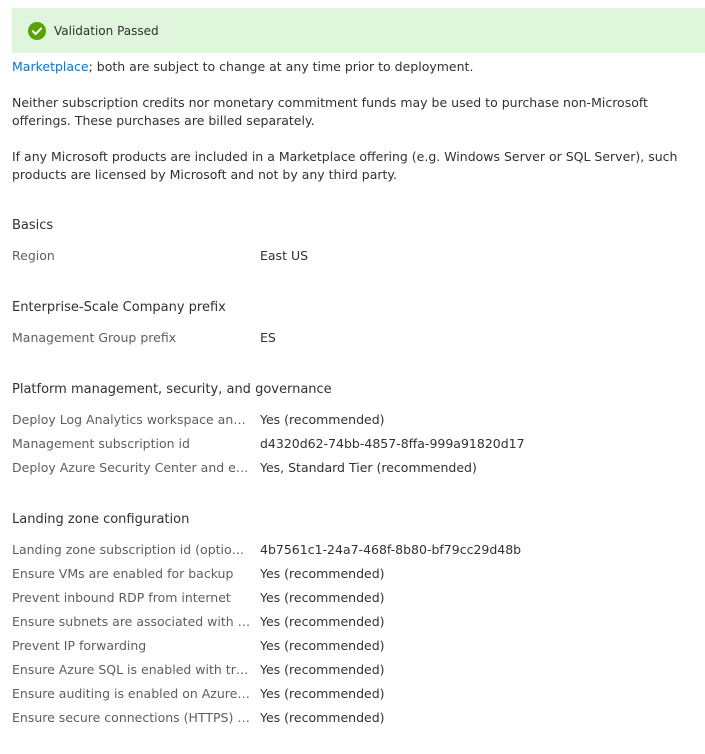 Image resolution: width=705 pixels, height=754 pixels. Describe the element at coordinates (33, 225) in the screenshot. I see `section-title-basics: Basics` at that location.